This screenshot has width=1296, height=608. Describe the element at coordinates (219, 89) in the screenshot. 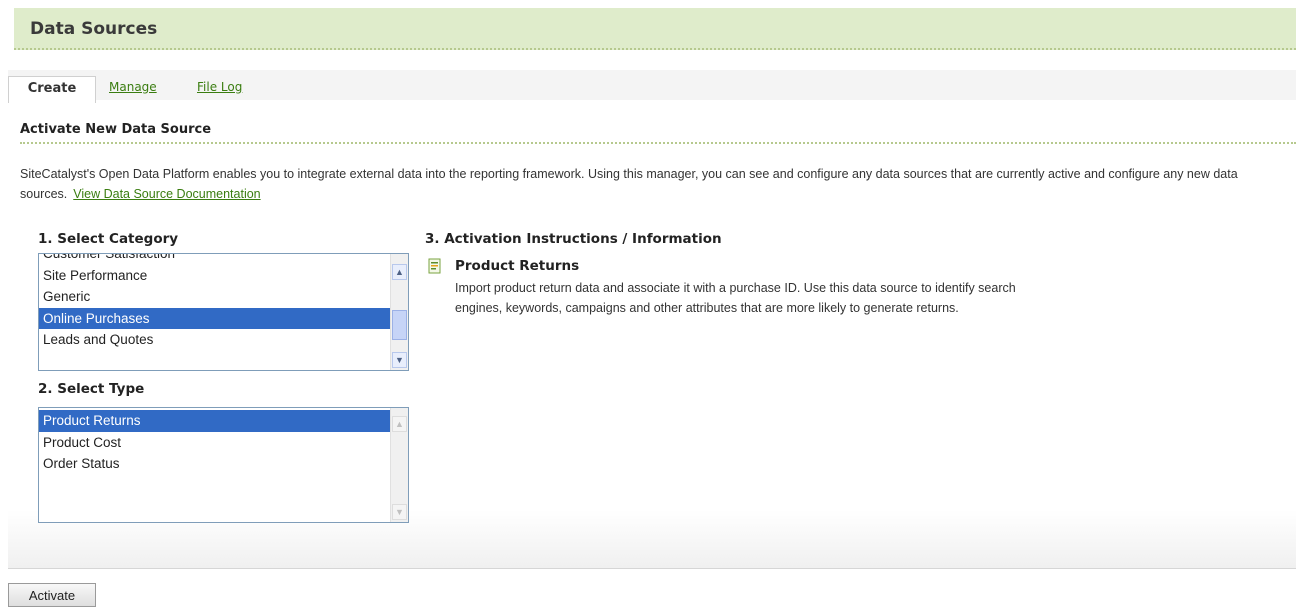

I see `tab-file-log: File Log` at that location.